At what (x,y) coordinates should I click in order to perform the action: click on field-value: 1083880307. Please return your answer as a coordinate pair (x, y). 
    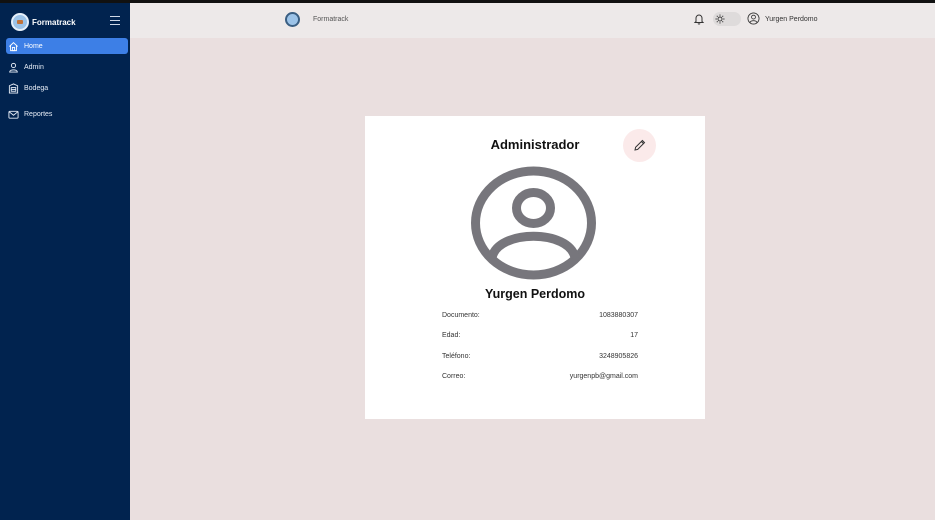
    Looking at the image, I should click on (618, 315).